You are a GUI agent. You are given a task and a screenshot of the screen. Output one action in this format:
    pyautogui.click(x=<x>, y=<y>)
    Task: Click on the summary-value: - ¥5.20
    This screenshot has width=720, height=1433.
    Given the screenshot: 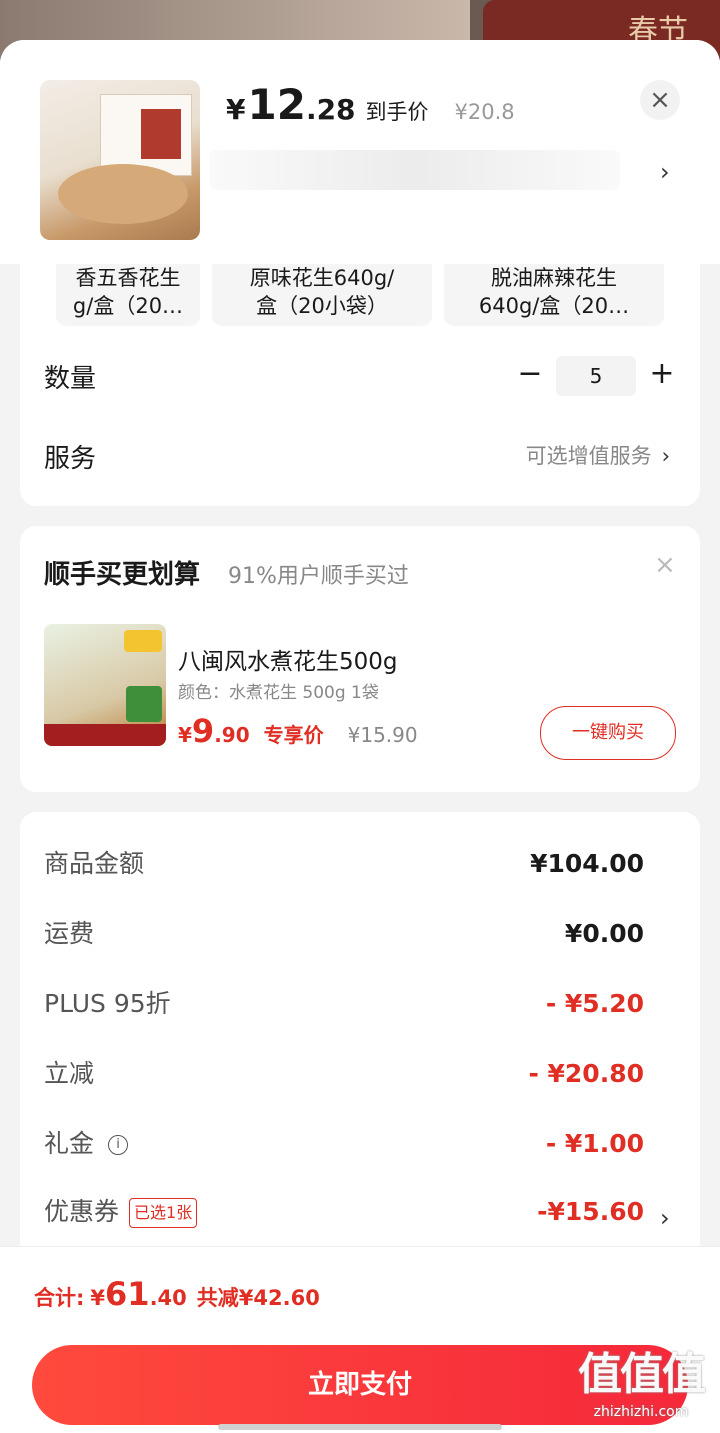 What is the action you would take?
    pyautogui.click(x=594, y=1003)
    